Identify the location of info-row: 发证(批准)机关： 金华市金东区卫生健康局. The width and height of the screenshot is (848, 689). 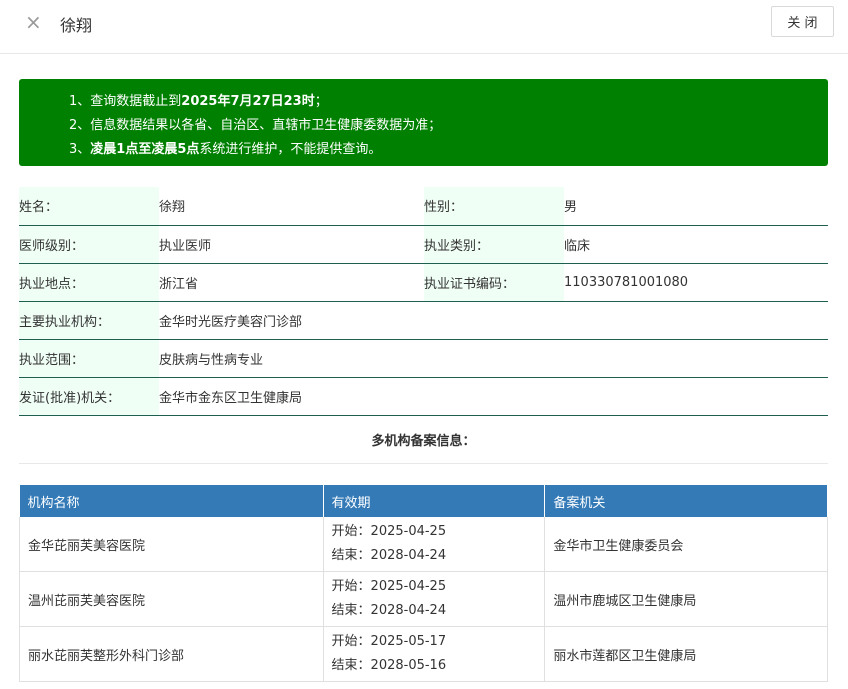
(423, 396).